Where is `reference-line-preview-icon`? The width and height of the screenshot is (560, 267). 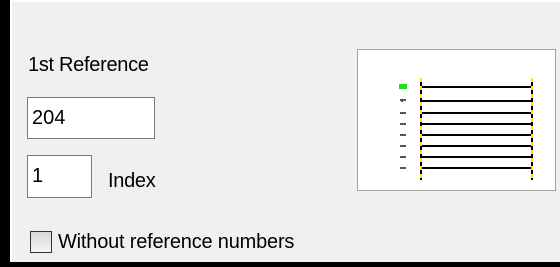 reference-line-preview-icon is located at coordinates (466, 129).